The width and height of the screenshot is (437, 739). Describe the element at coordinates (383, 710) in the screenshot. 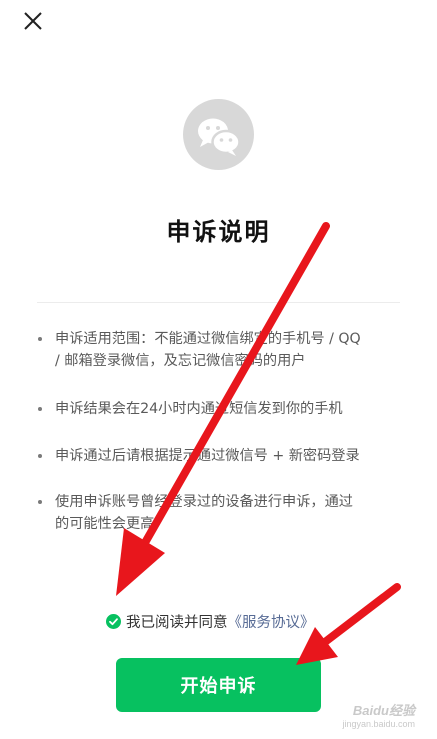

I see `watermark-brand: Baidu经验` at that location.